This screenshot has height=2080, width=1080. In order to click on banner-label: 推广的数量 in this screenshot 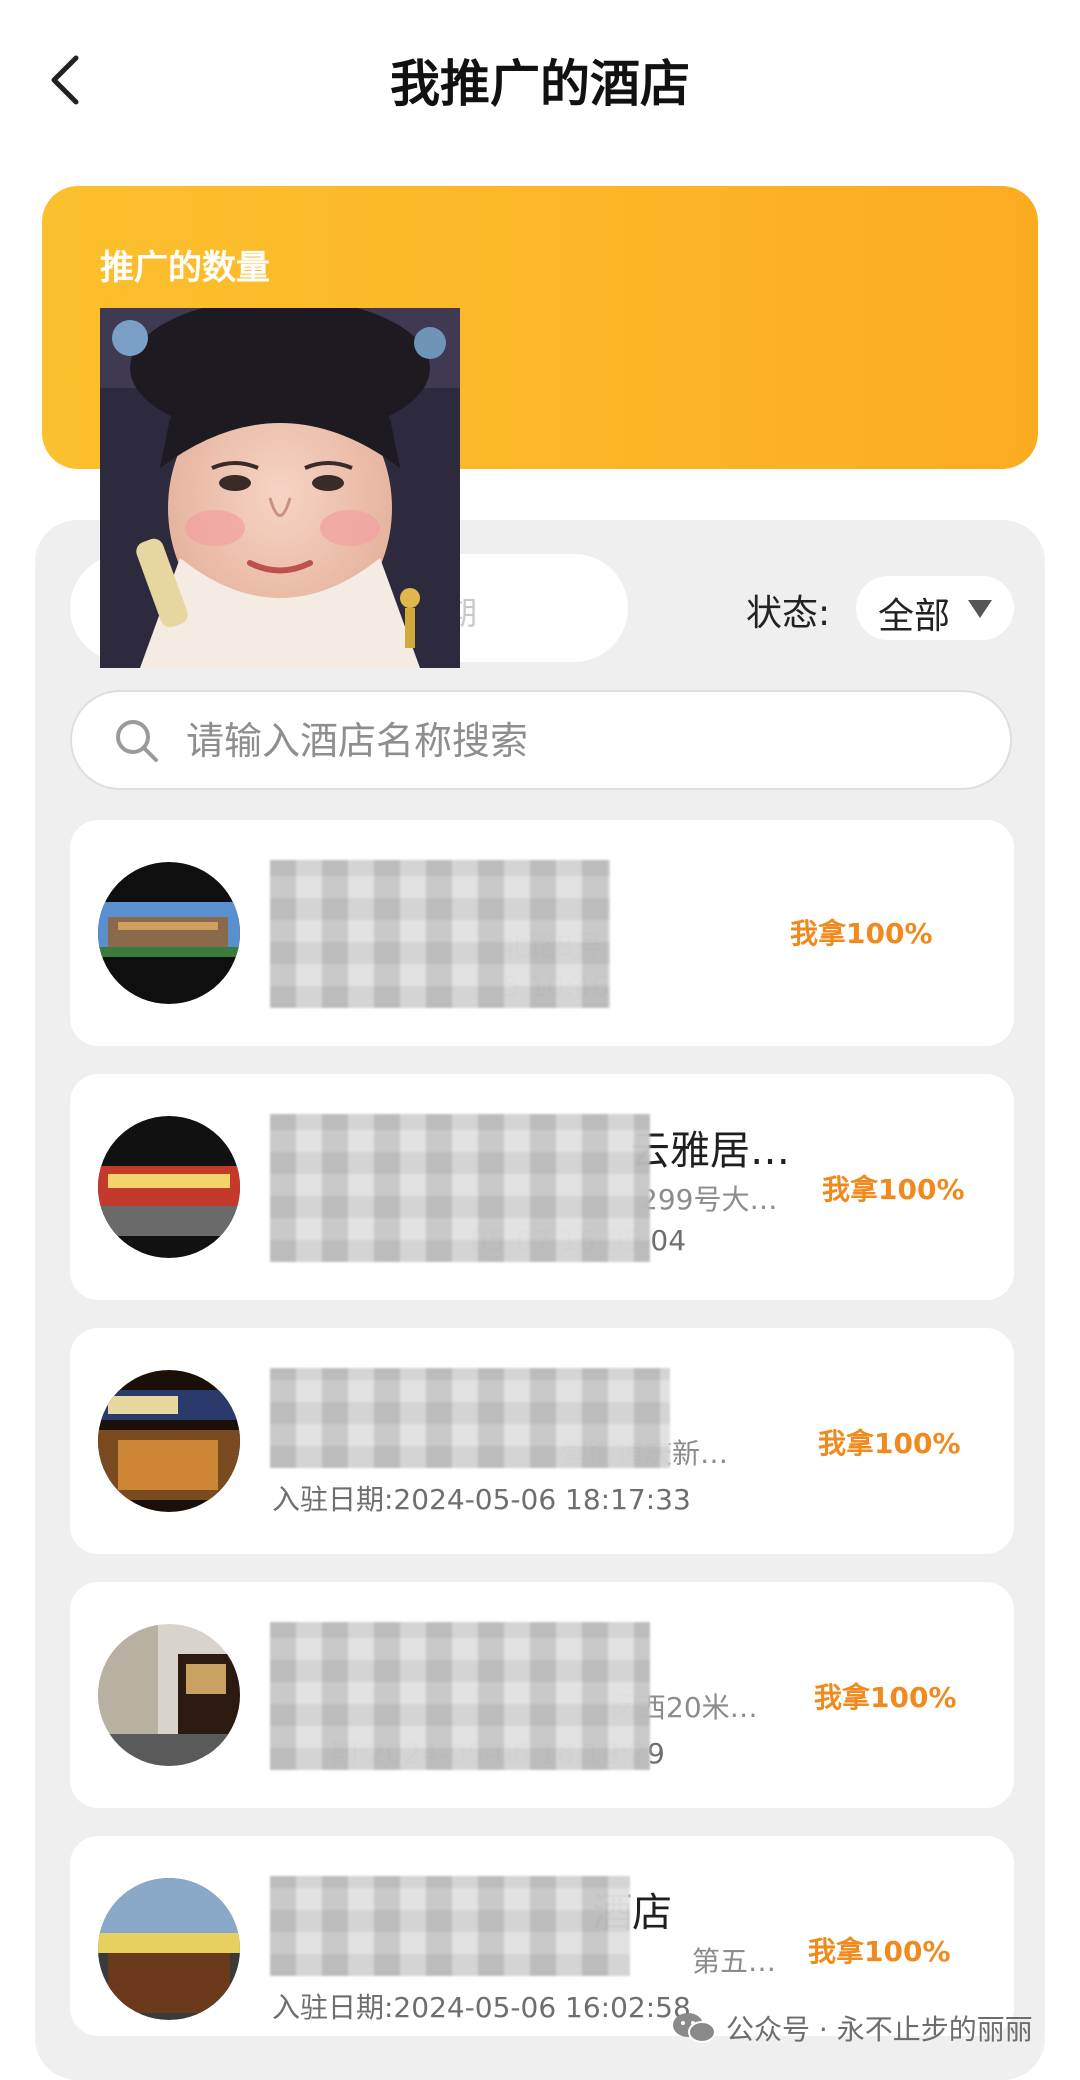, I will do `click(185, 268)`.